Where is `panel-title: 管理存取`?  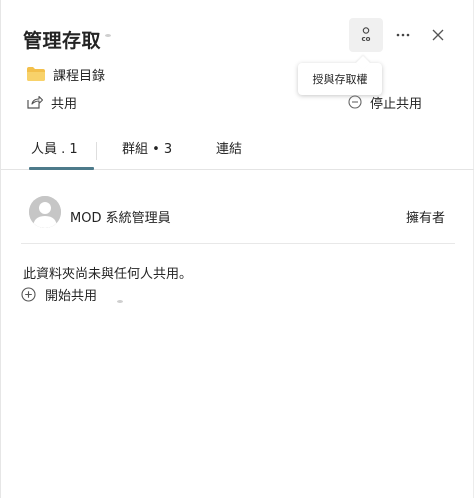
panel-title: 管理存取 is located at coordinates (62, 41).